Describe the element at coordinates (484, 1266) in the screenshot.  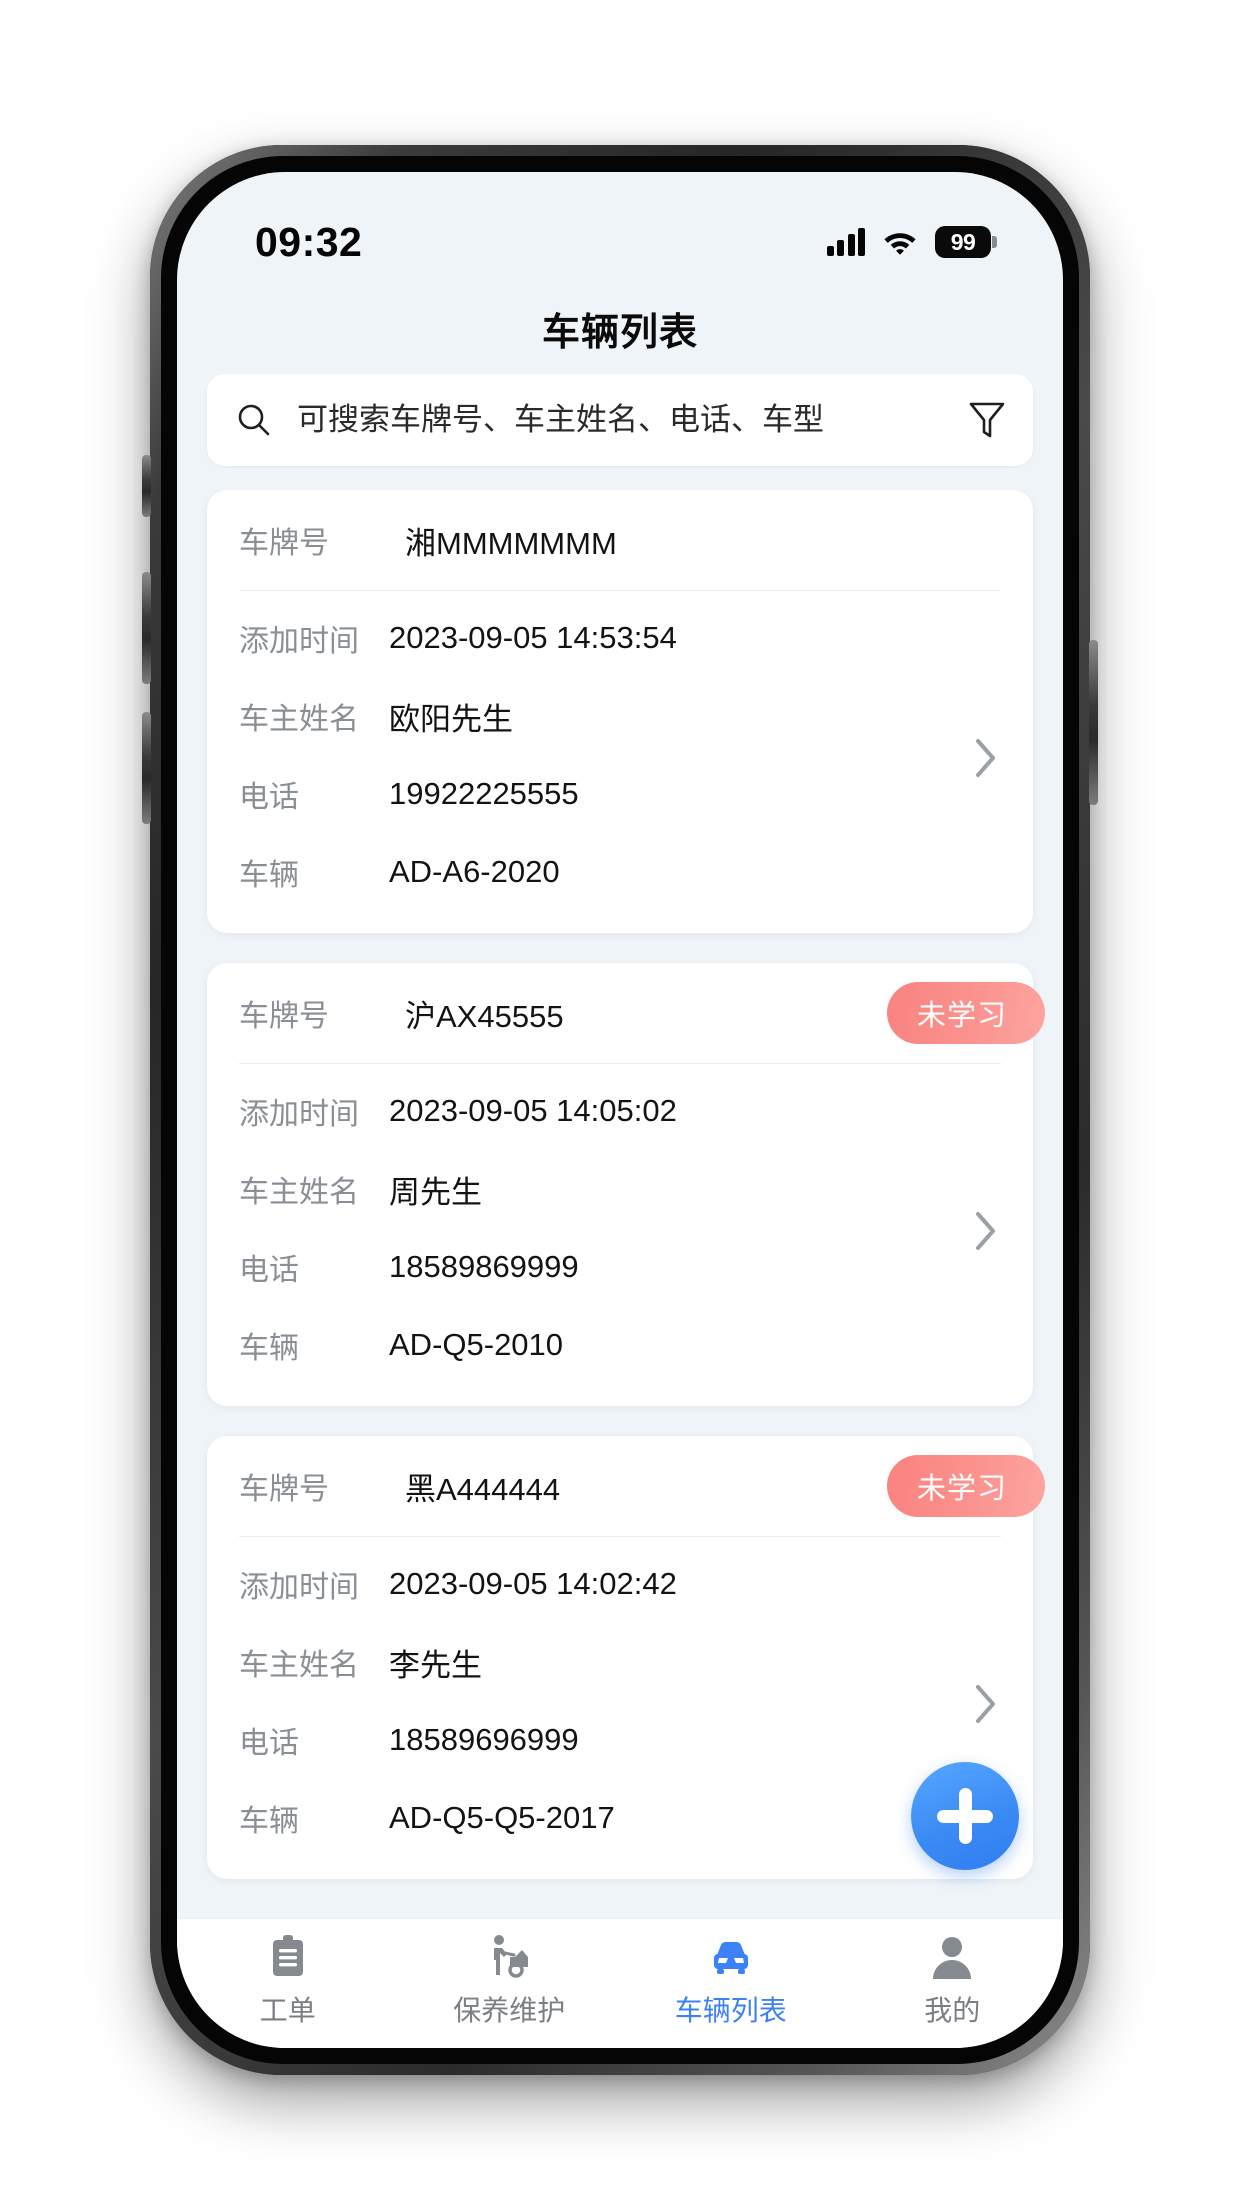
I see `phone-value: 18589869999` at that location.